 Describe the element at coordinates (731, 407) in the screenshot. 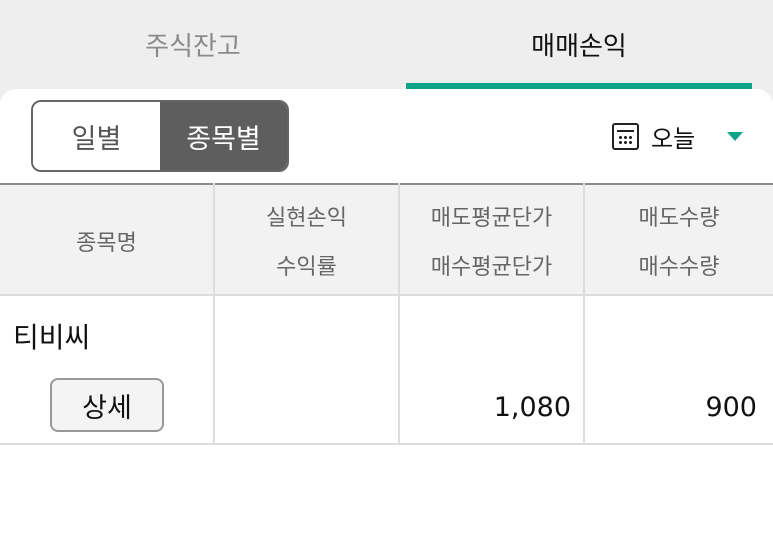

I see `sell-qty: 900` at that location.